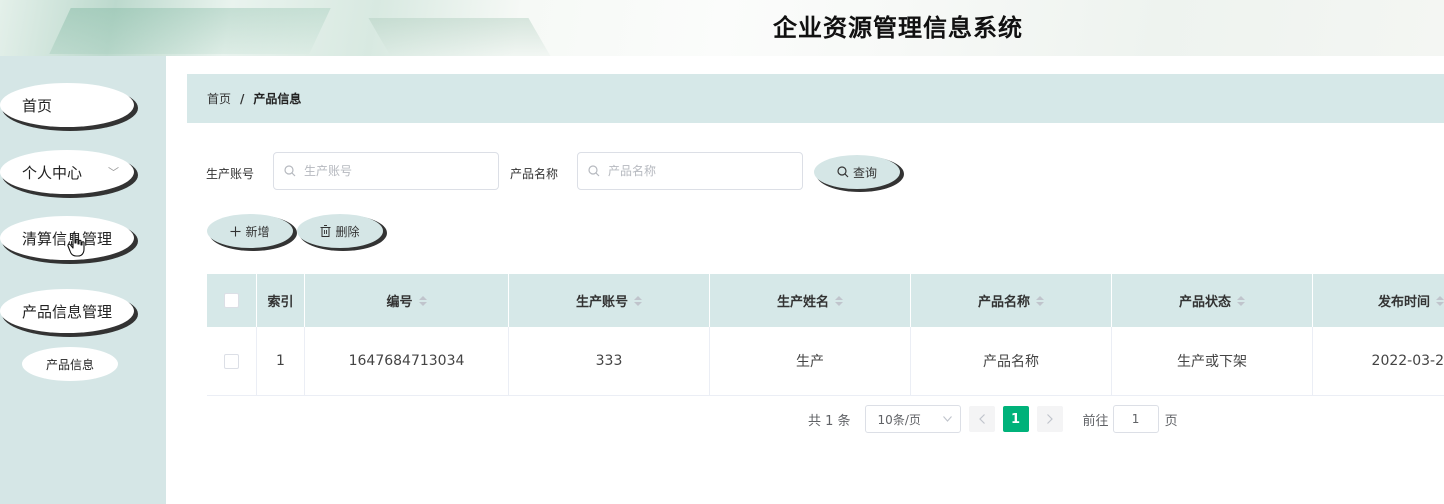  I want to click on select-all-cell, so click(232, 300).